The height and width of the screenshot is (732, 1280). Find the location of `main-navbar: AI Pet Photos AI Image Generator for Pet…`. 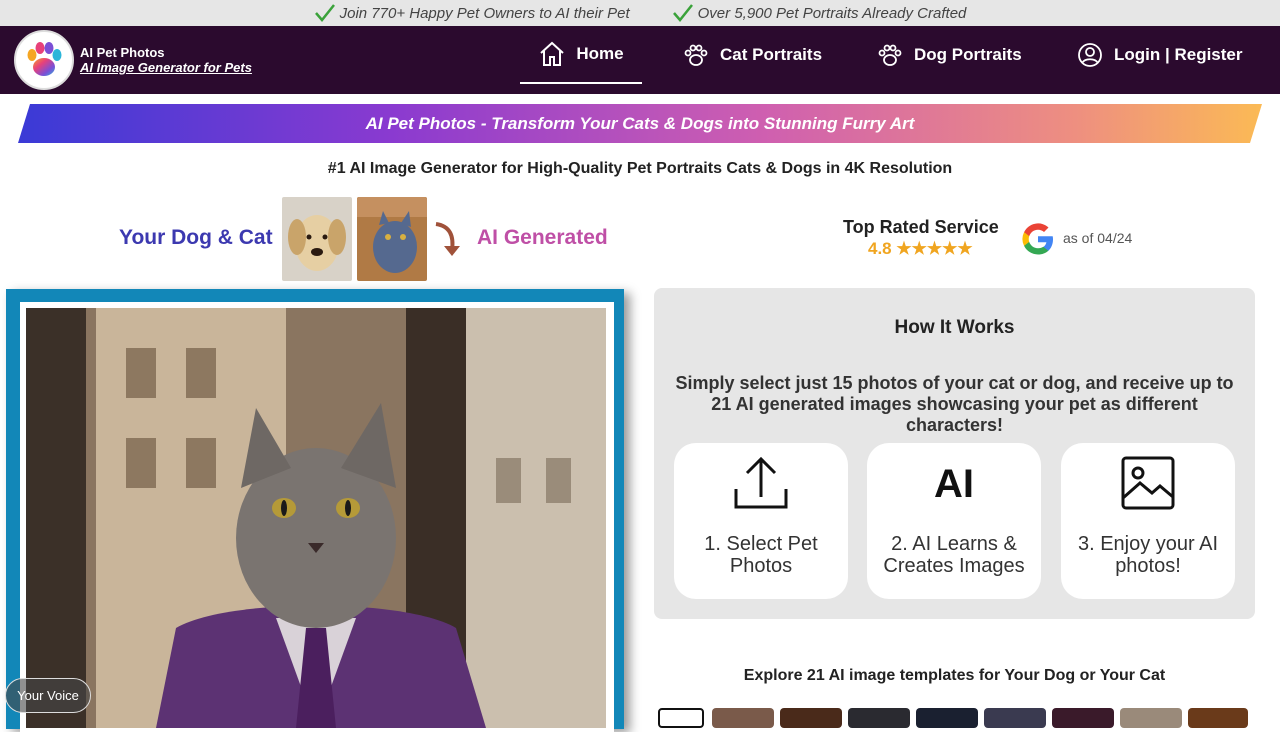

main-navbar: AI Pet Photos AI Image Generator for Pet… is located at coordinates (640, 60).